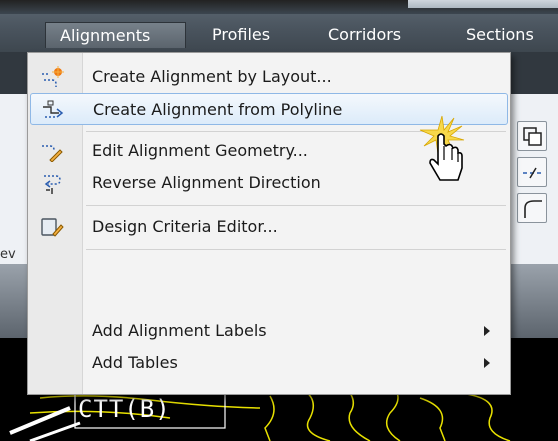  I want to click on drawing-label: CTT(B), so click(124, 409).